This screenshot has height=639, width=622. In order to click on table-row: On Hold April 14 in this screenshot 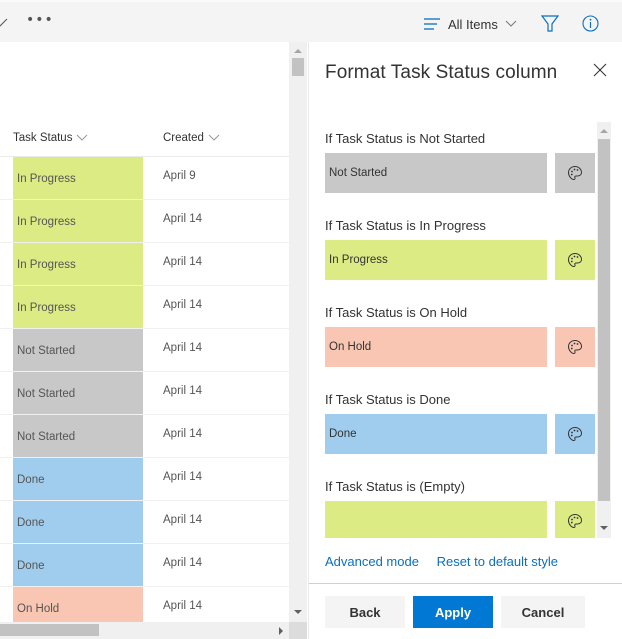, I will do `click(144, 604)`.